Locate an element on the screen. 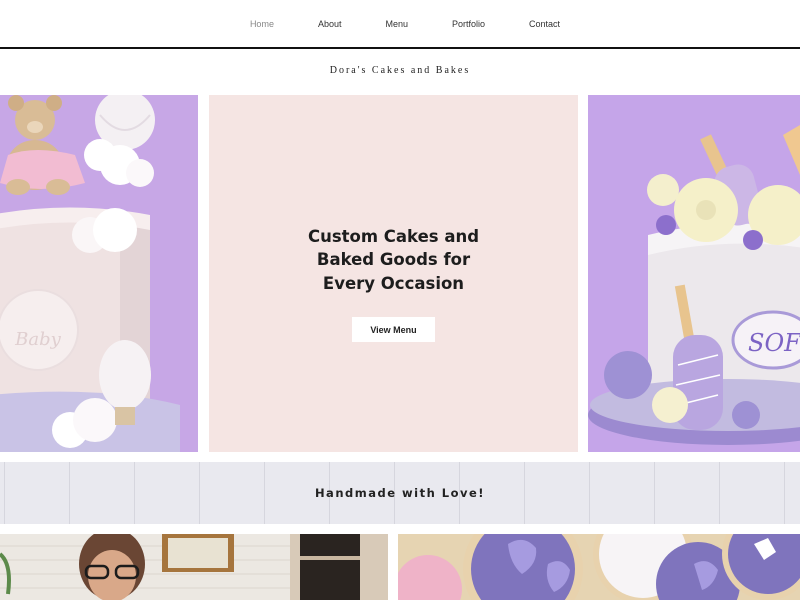  baker-photo is located at coordinates (194, 567).